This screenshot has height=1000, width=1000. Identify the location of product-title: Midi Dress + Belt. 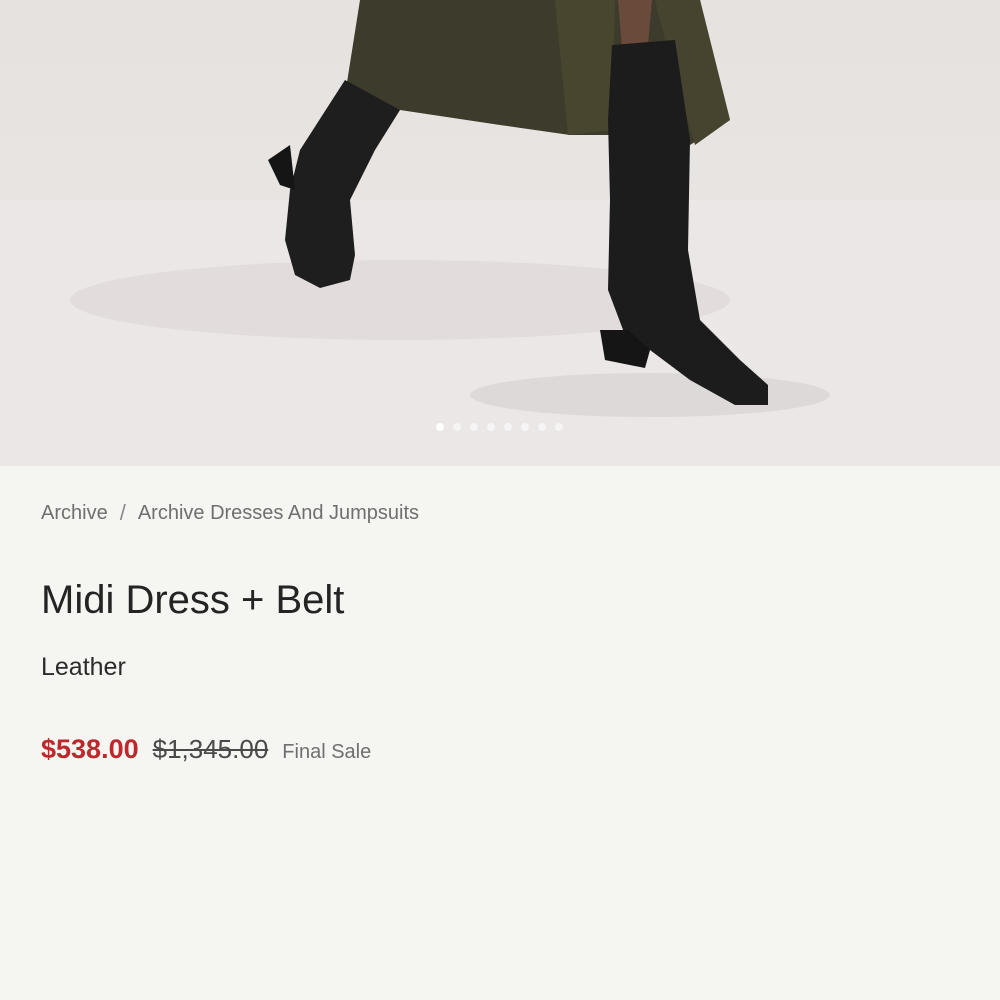
(193, 600).